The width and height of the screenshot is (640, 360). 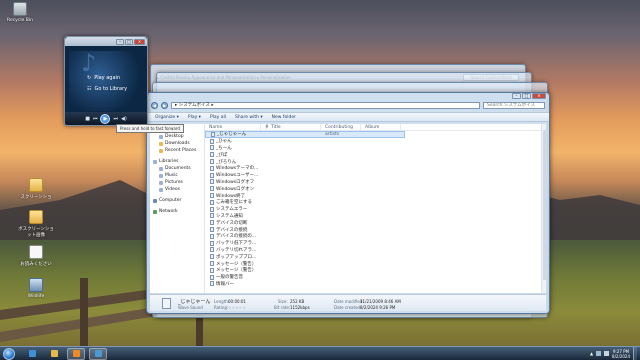 What do you see at coordinates (325, 105) in the screenshot?
I see `address-bar: ▸ システムボイス ▸` at bounding box center [325, 105].